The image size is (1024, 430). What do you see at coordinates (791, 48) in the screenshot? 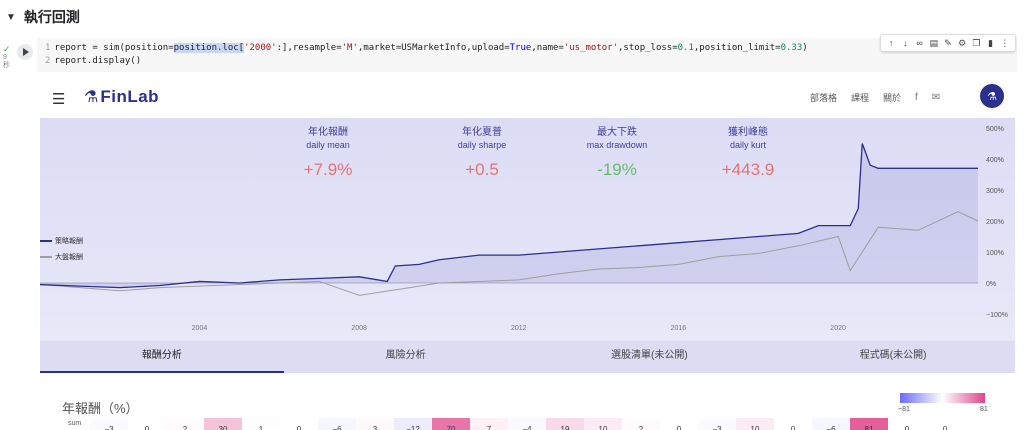
I see `code-token: 0.33` at bounding box center [791, 48].